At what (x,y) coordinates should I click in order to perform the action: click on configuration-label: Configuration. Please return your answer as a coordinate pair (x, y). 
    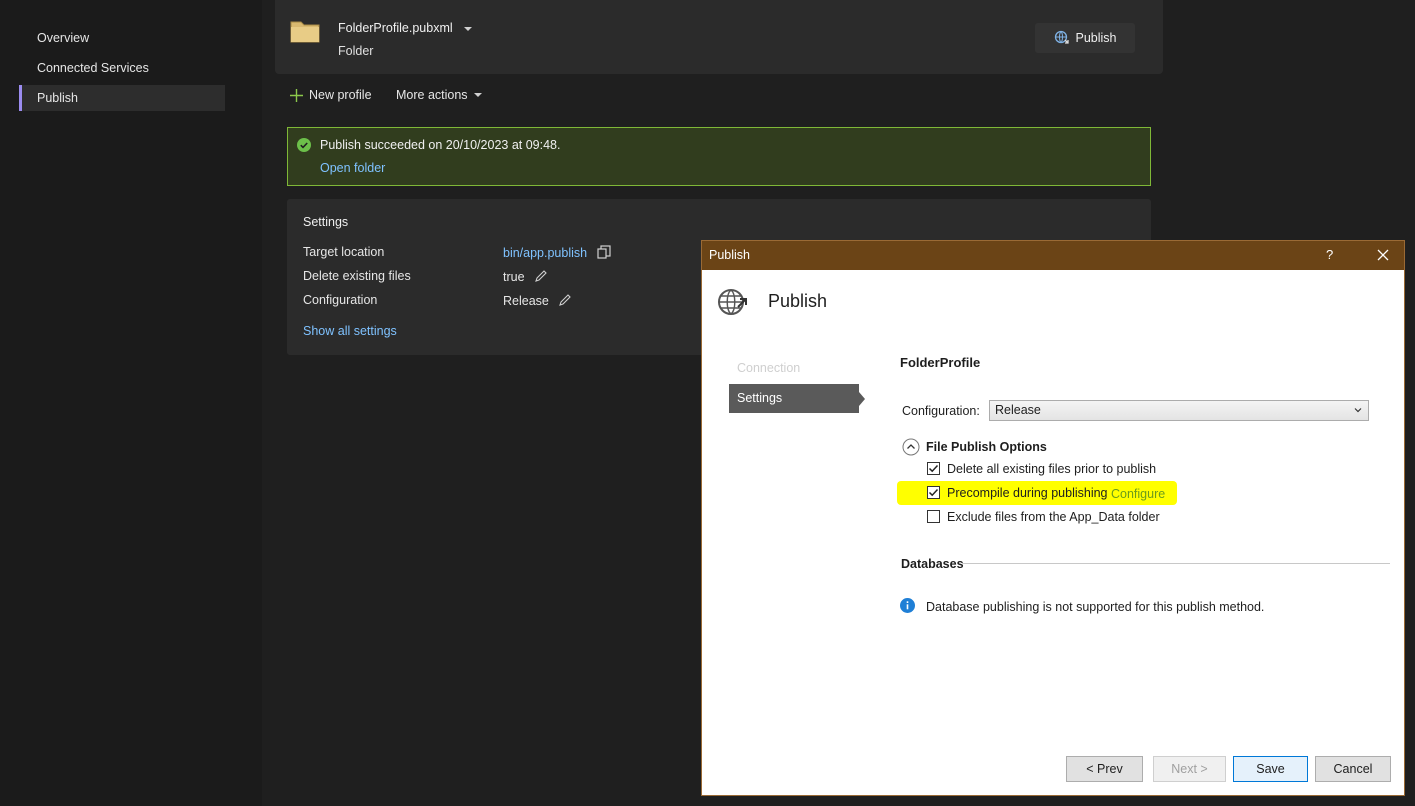
    Looking at the image, I should click on (340, 300).